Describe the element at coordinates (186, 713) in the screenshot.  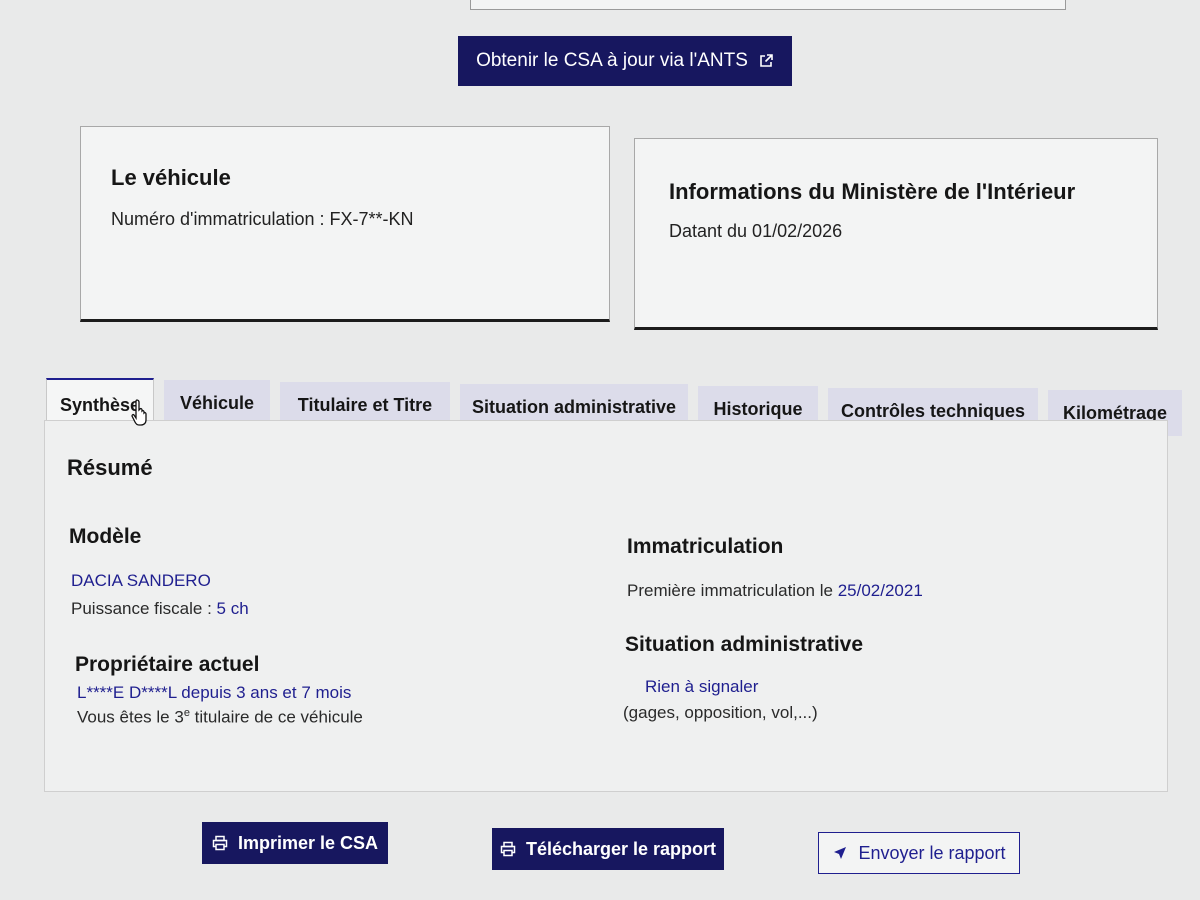
I see `holder-rank-sup: e` at that location.